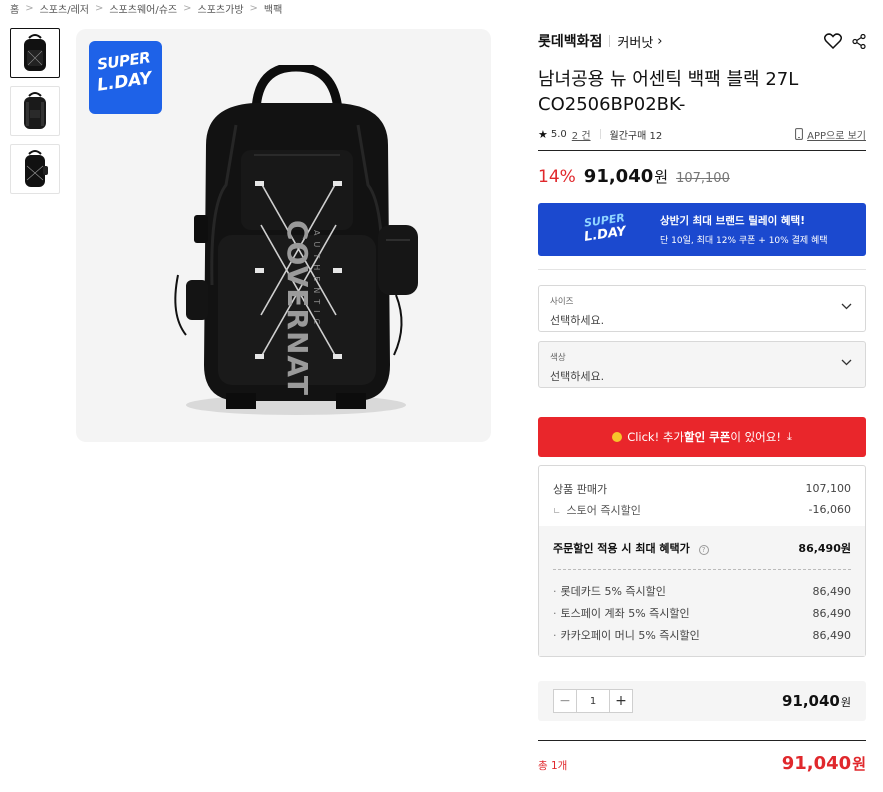 The height and width of the screenshot is (792, 883). What do you see at coordinates (659, 41) in the screenshot?
I see `chevron-right-icon: ›` at bounding box center [659, 41].